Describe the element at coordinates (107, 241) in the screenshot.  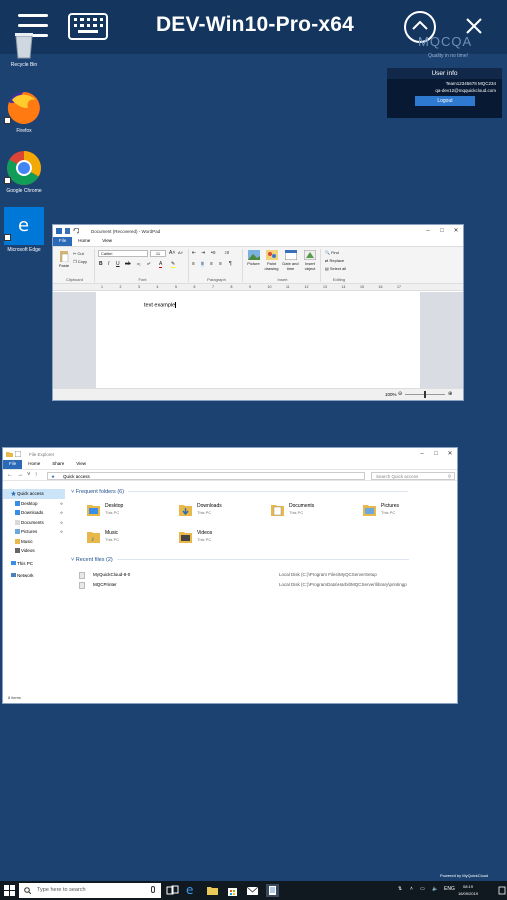
I see `tab-view: View` at that location.